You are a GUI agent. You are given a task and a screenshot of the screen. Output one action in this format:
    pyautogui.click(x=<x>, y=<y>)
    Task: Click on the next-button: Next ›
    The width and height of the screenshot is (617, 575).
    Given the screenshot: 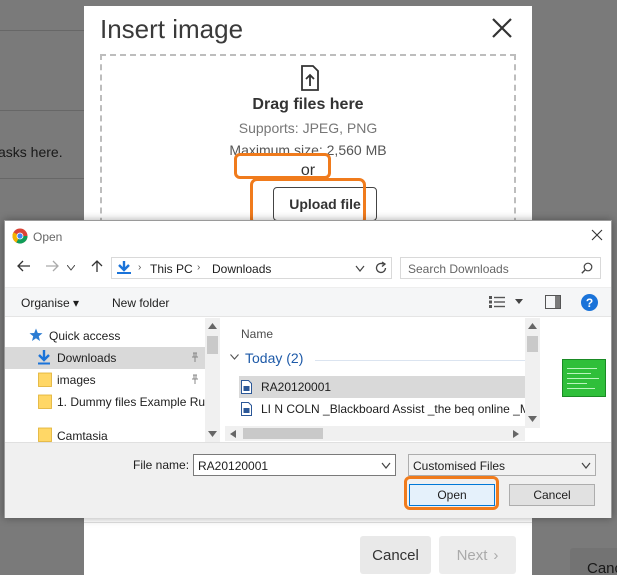 What is the action you would take?
    pyautogui.click(x=477, y=555)
    